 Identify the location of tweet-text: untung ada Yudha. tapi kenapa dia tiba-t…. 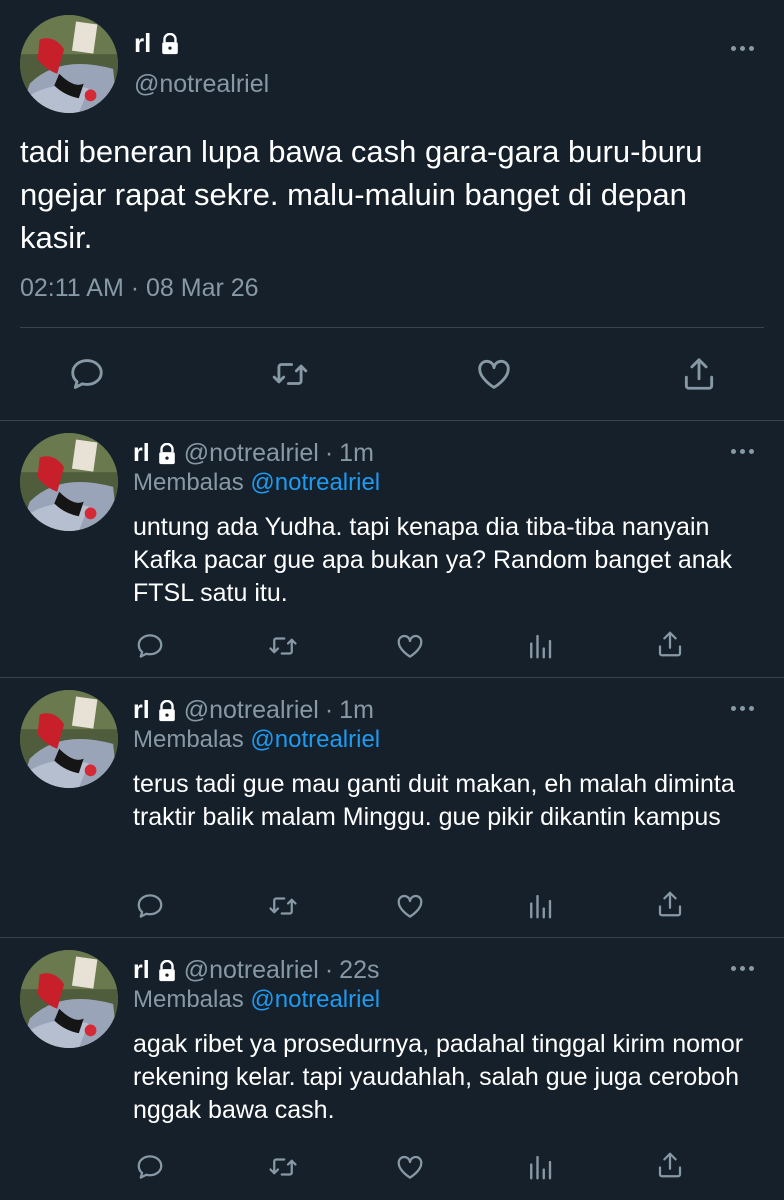
(433, 560).